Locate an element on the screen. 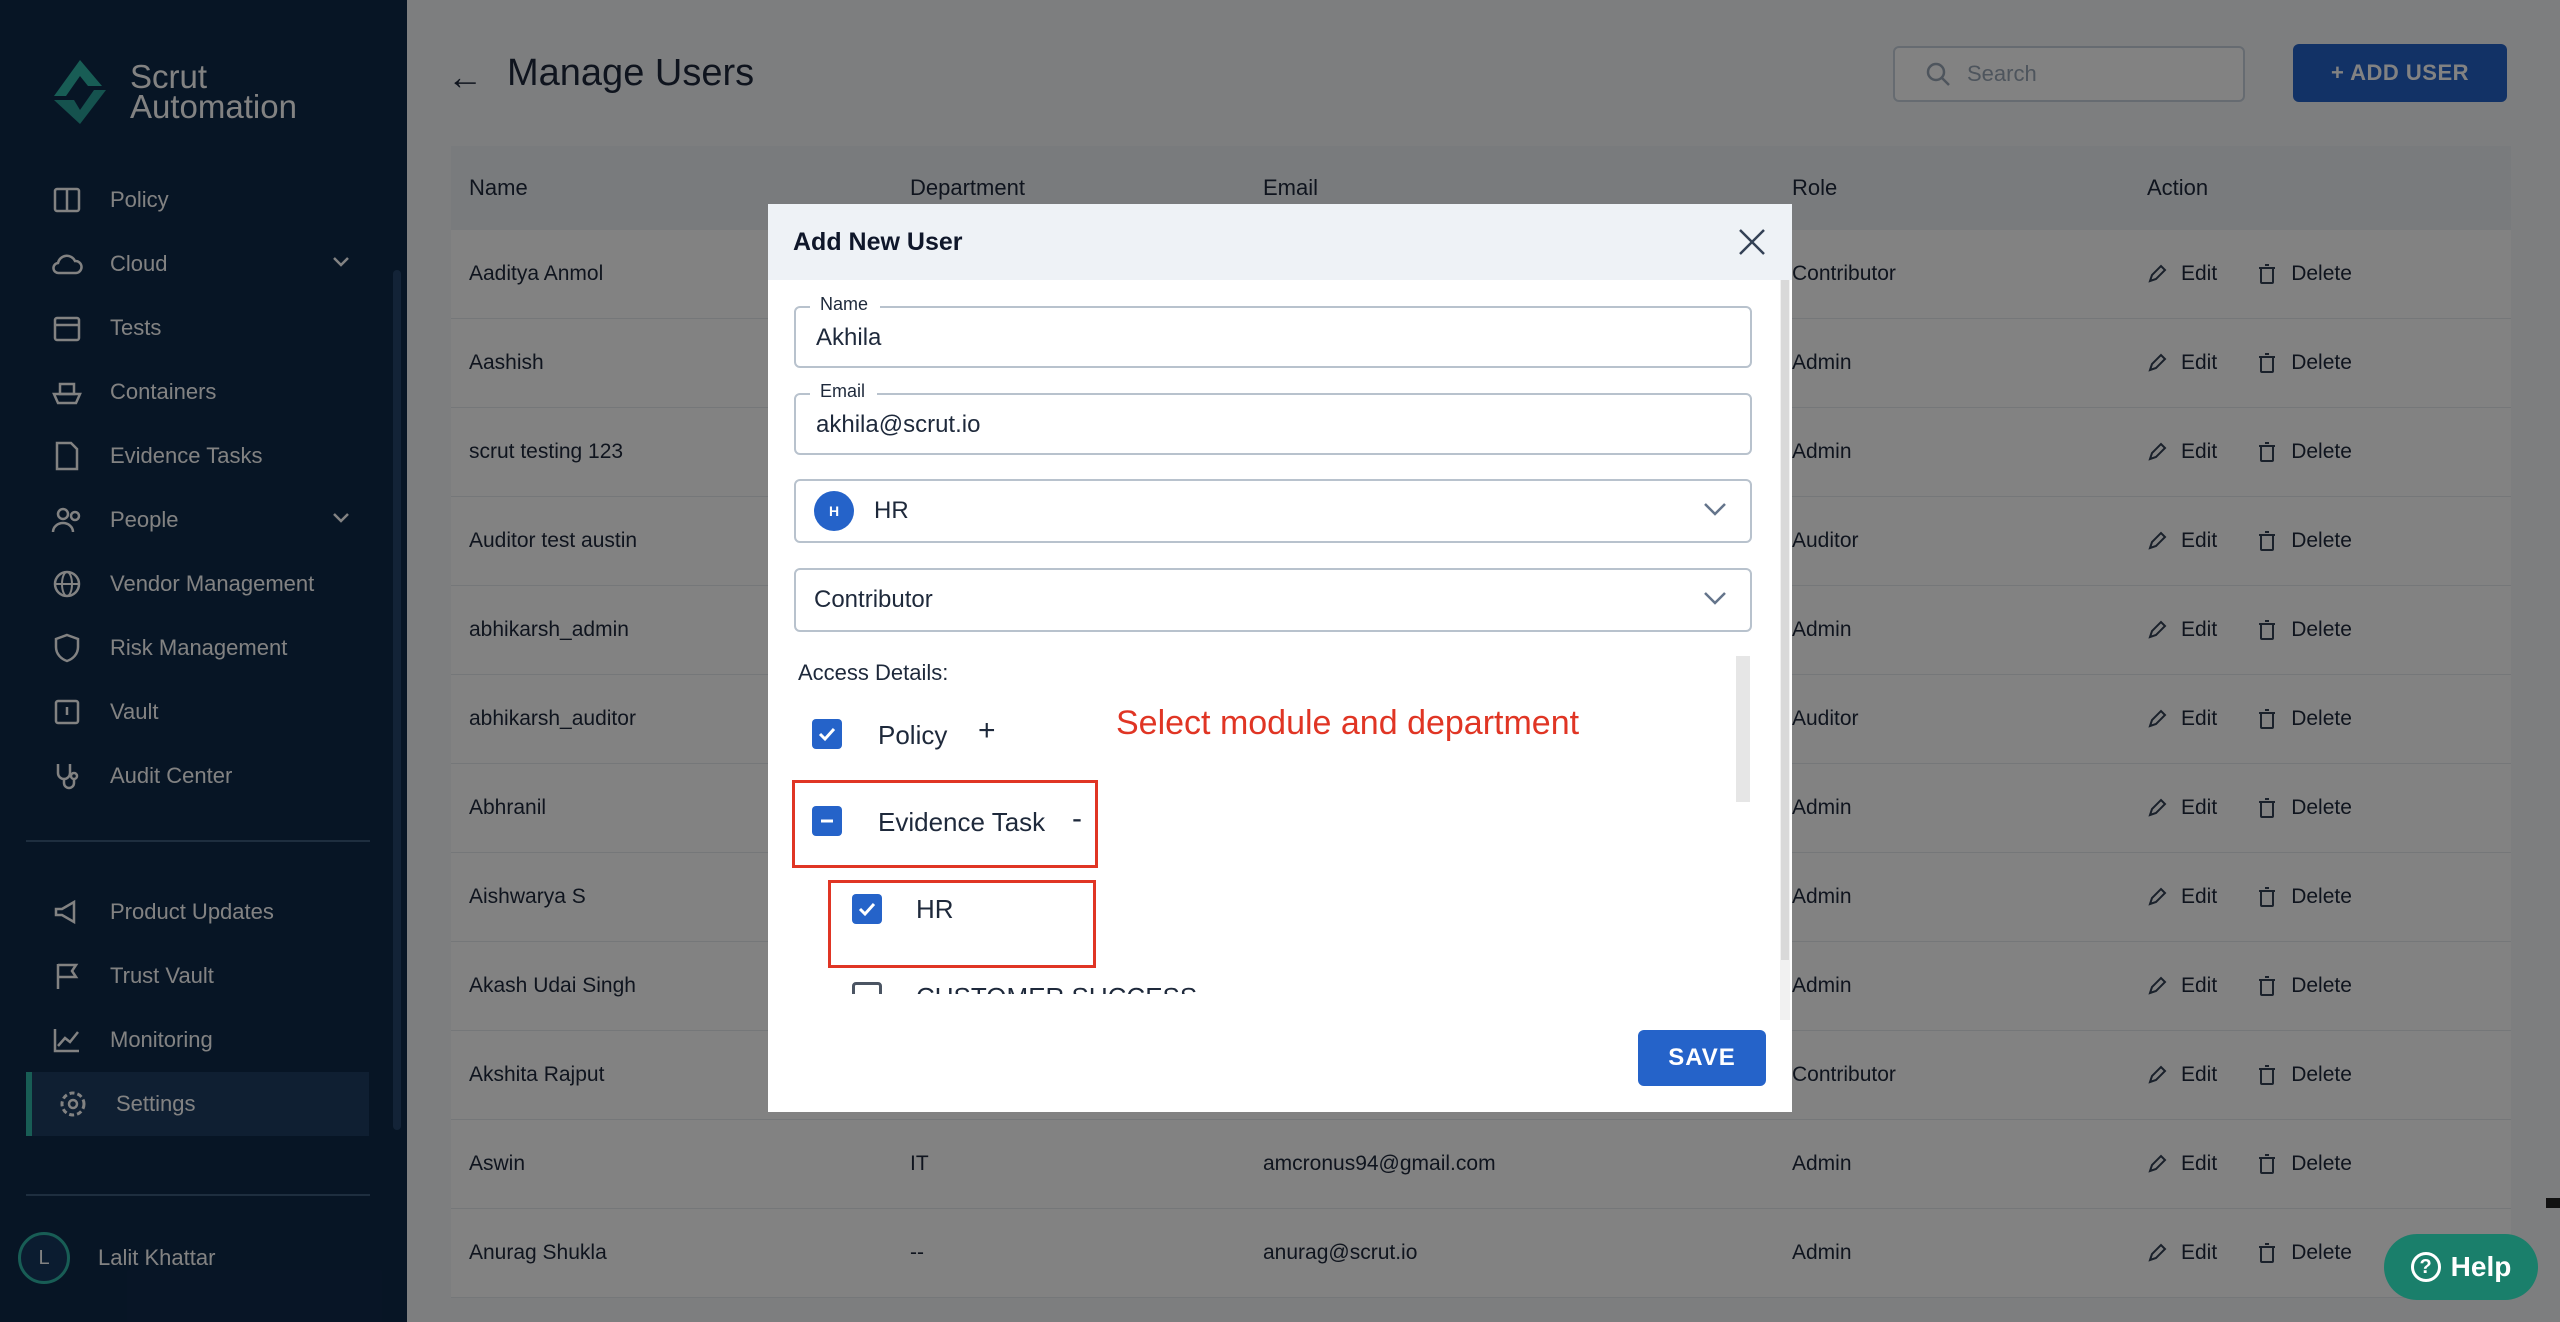 The width and height of the screenshot is (2560, 1322). evidence-task-collapse-toggle: - is located at coordinates (1077, 819).